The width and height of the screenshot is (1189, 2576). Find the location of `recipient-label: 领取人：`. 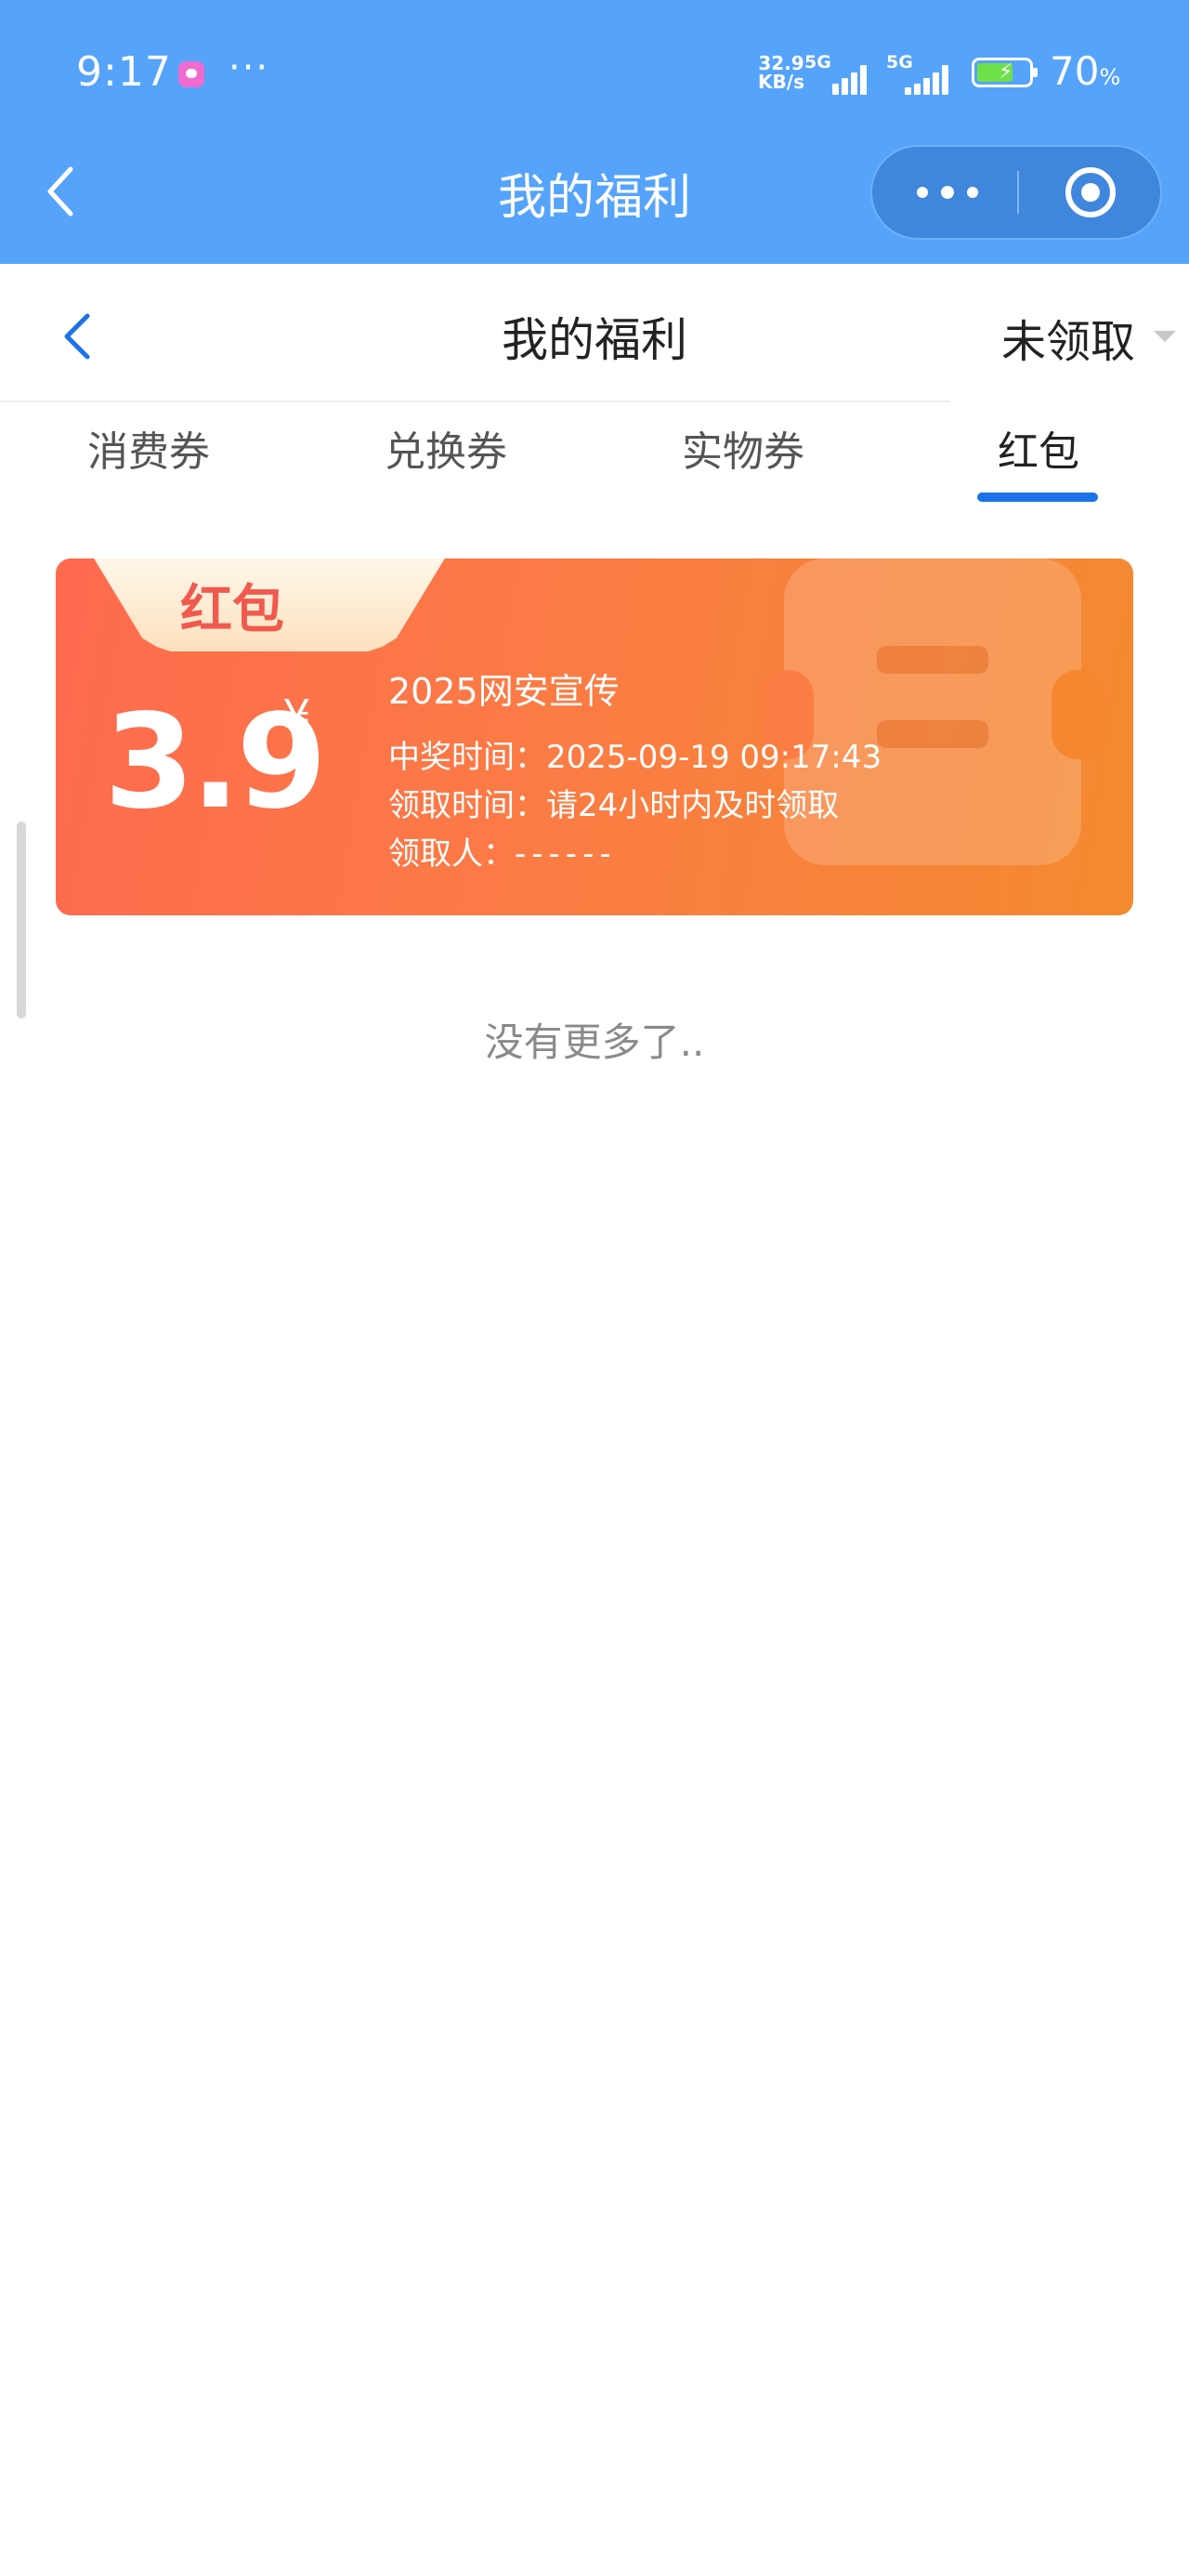

recipient-label: 领取人： is located at coordinates (451, 854).